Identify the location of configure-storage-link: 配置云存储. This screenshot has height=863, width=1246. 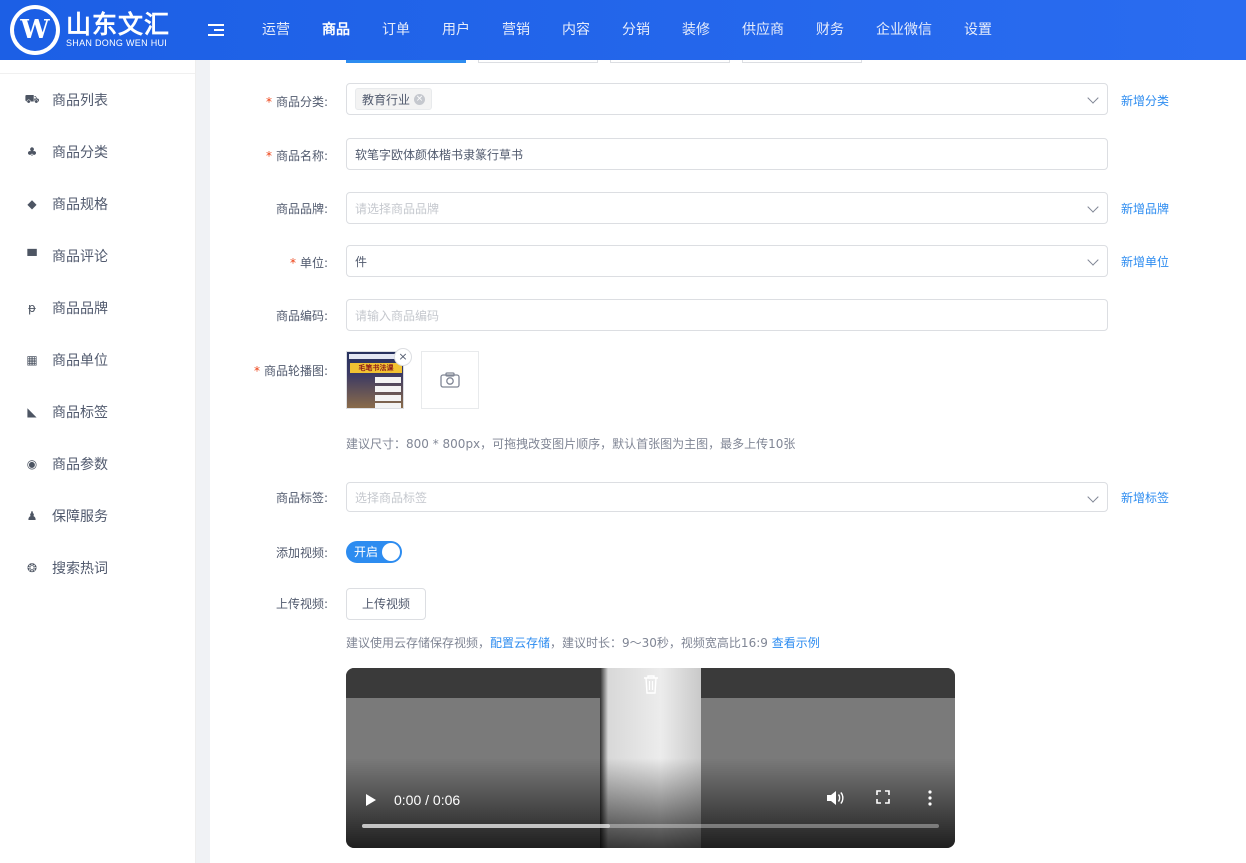
(520, 643).